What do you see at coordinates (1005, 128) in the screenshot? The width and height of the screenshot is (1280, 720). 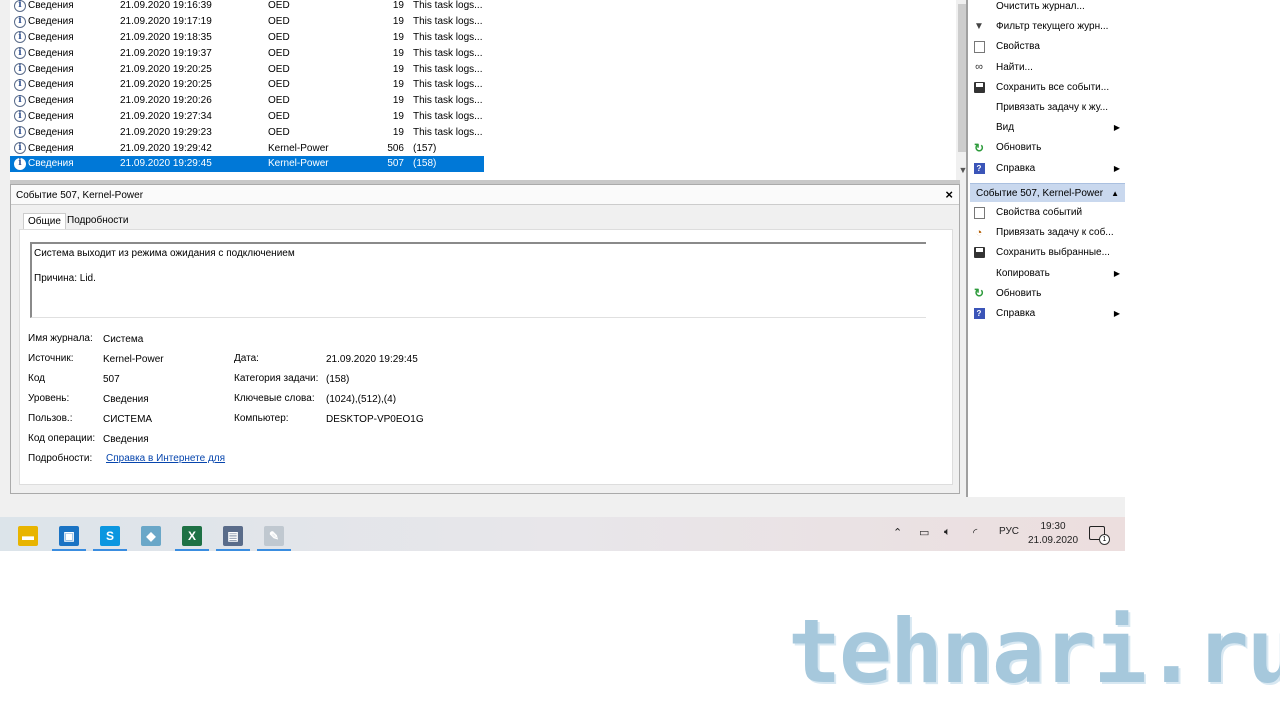 I see `action-label: Вид` at bounding box center [1005, 128].